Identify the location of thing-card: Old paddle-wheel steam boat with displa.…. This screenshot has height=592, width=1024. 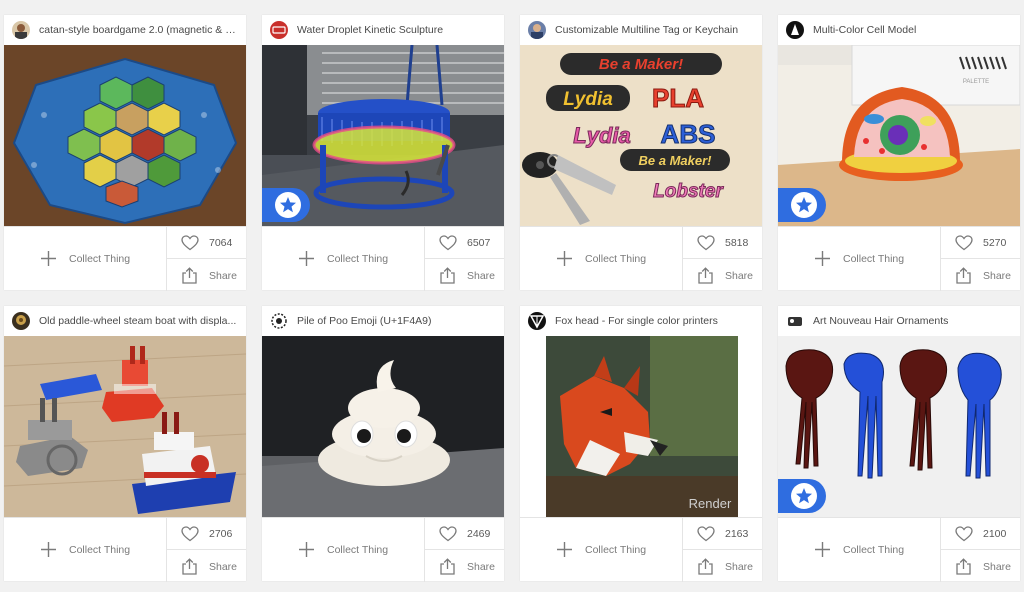
(125, 444).